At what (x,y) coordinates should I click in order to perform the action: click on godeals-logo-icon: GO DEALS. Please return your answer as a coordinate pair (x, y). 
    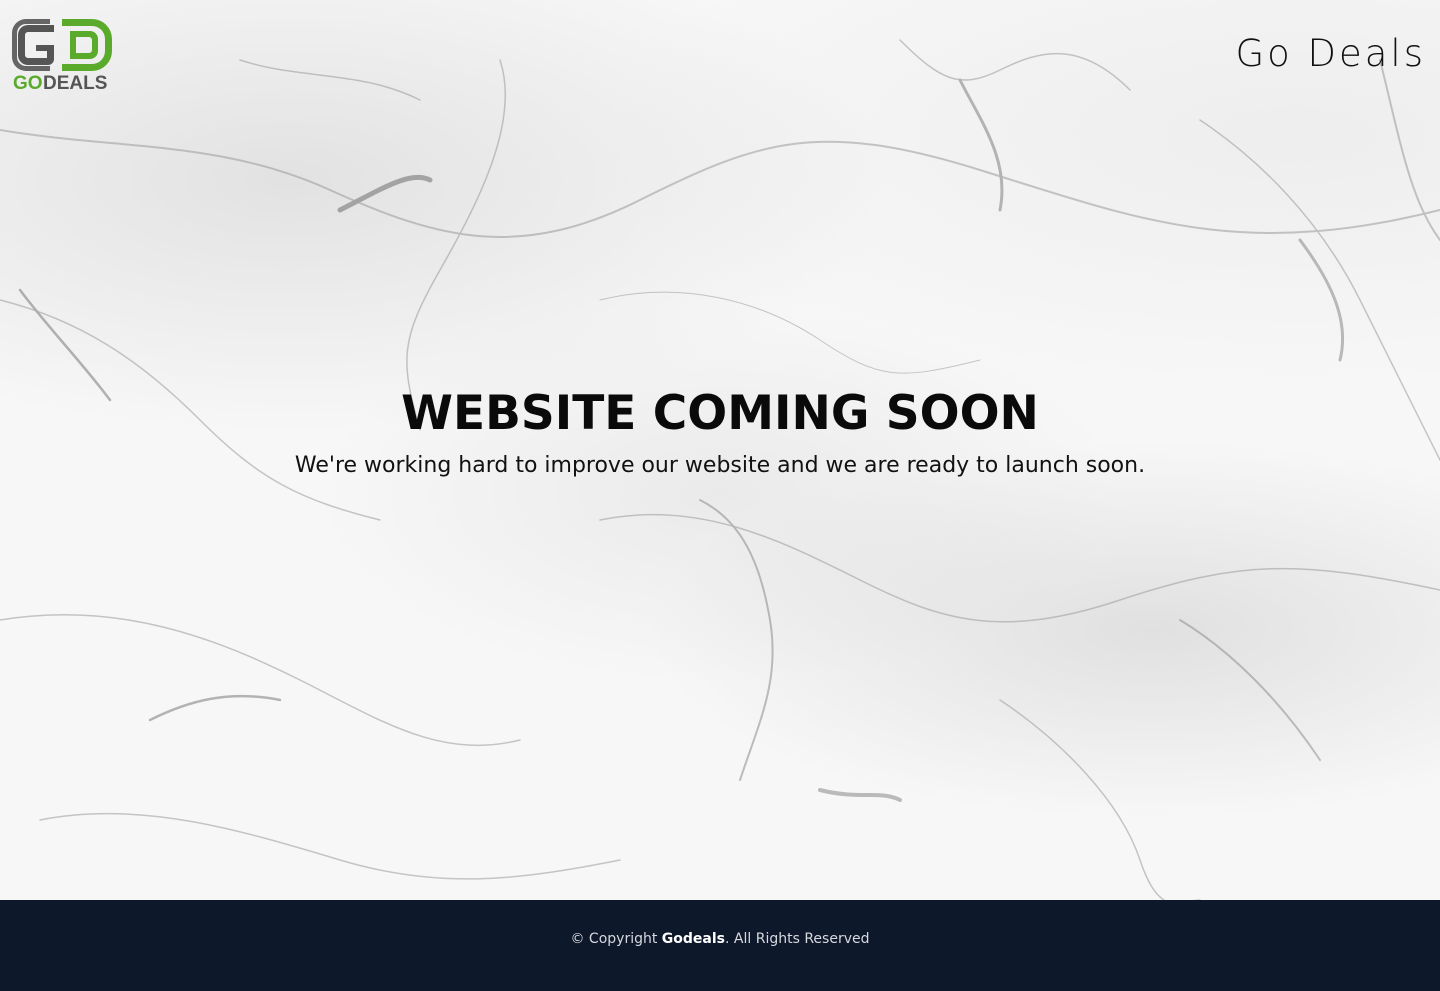
    Looking at the image, I should click on (62, 55).